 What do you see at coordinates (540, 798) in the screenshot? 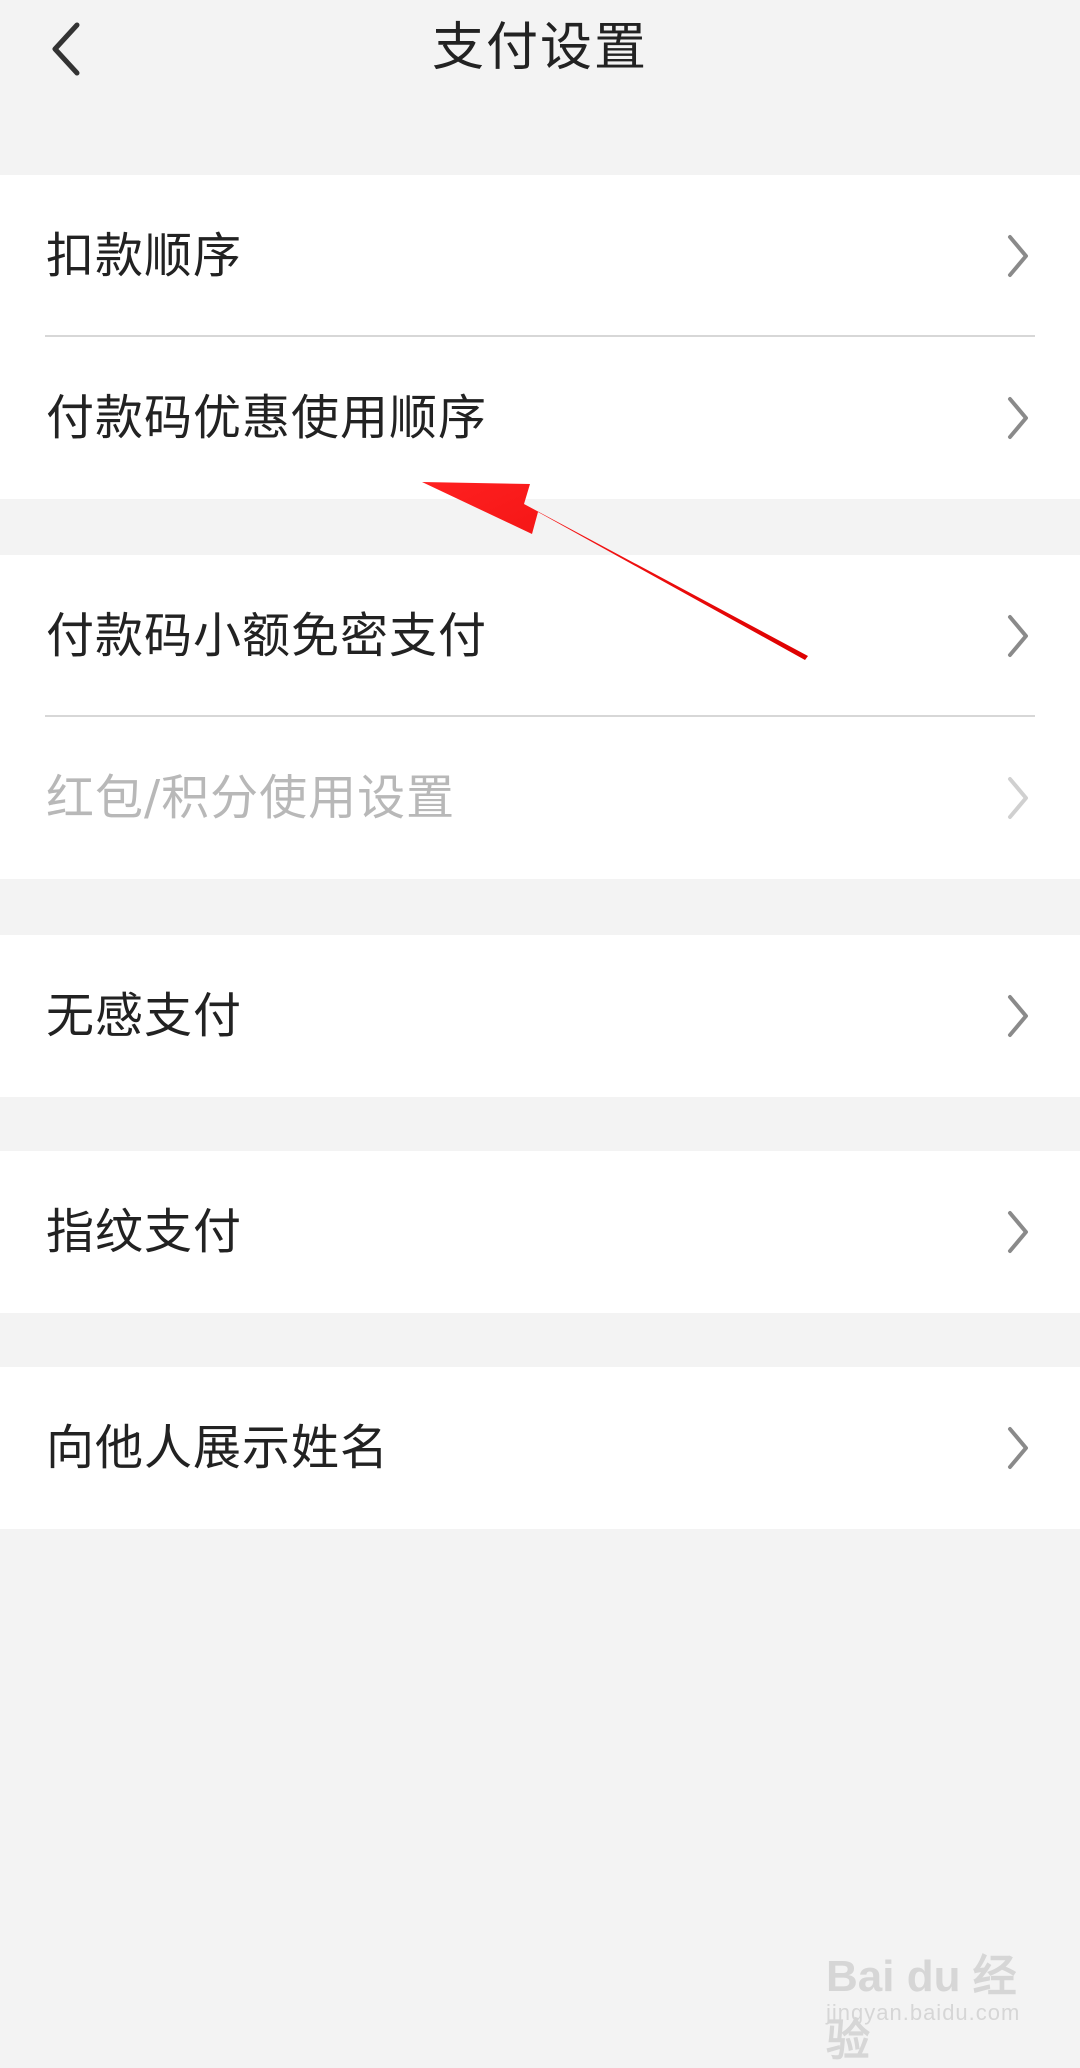
I see `menu-item-redpacket-points-settings: 红包/积分使用设置` at bounding box center [540, 798].